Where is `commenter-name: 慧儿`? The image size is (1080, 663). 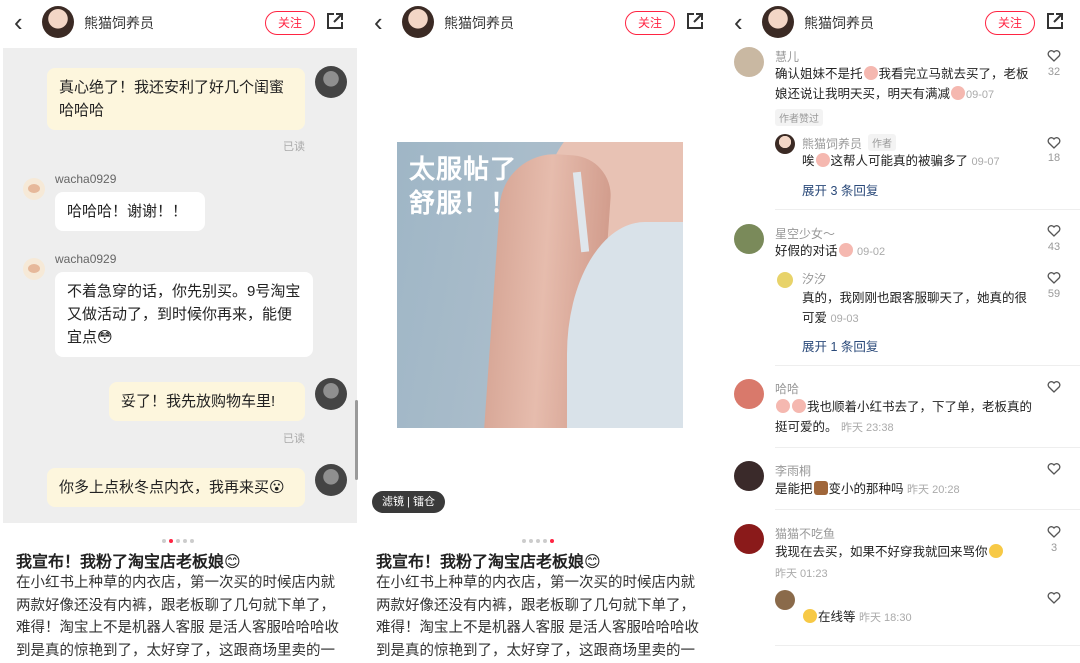 commenter-name: 慧儿 is located at coordinates (787, 56).